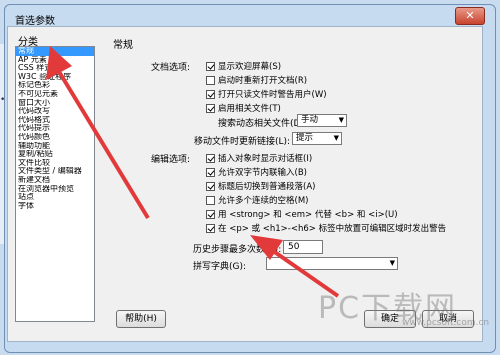  Describe the element at coordinates (55, 146) in the screenshot. I see `category-item-accessibility: 辅助功能` at that location.